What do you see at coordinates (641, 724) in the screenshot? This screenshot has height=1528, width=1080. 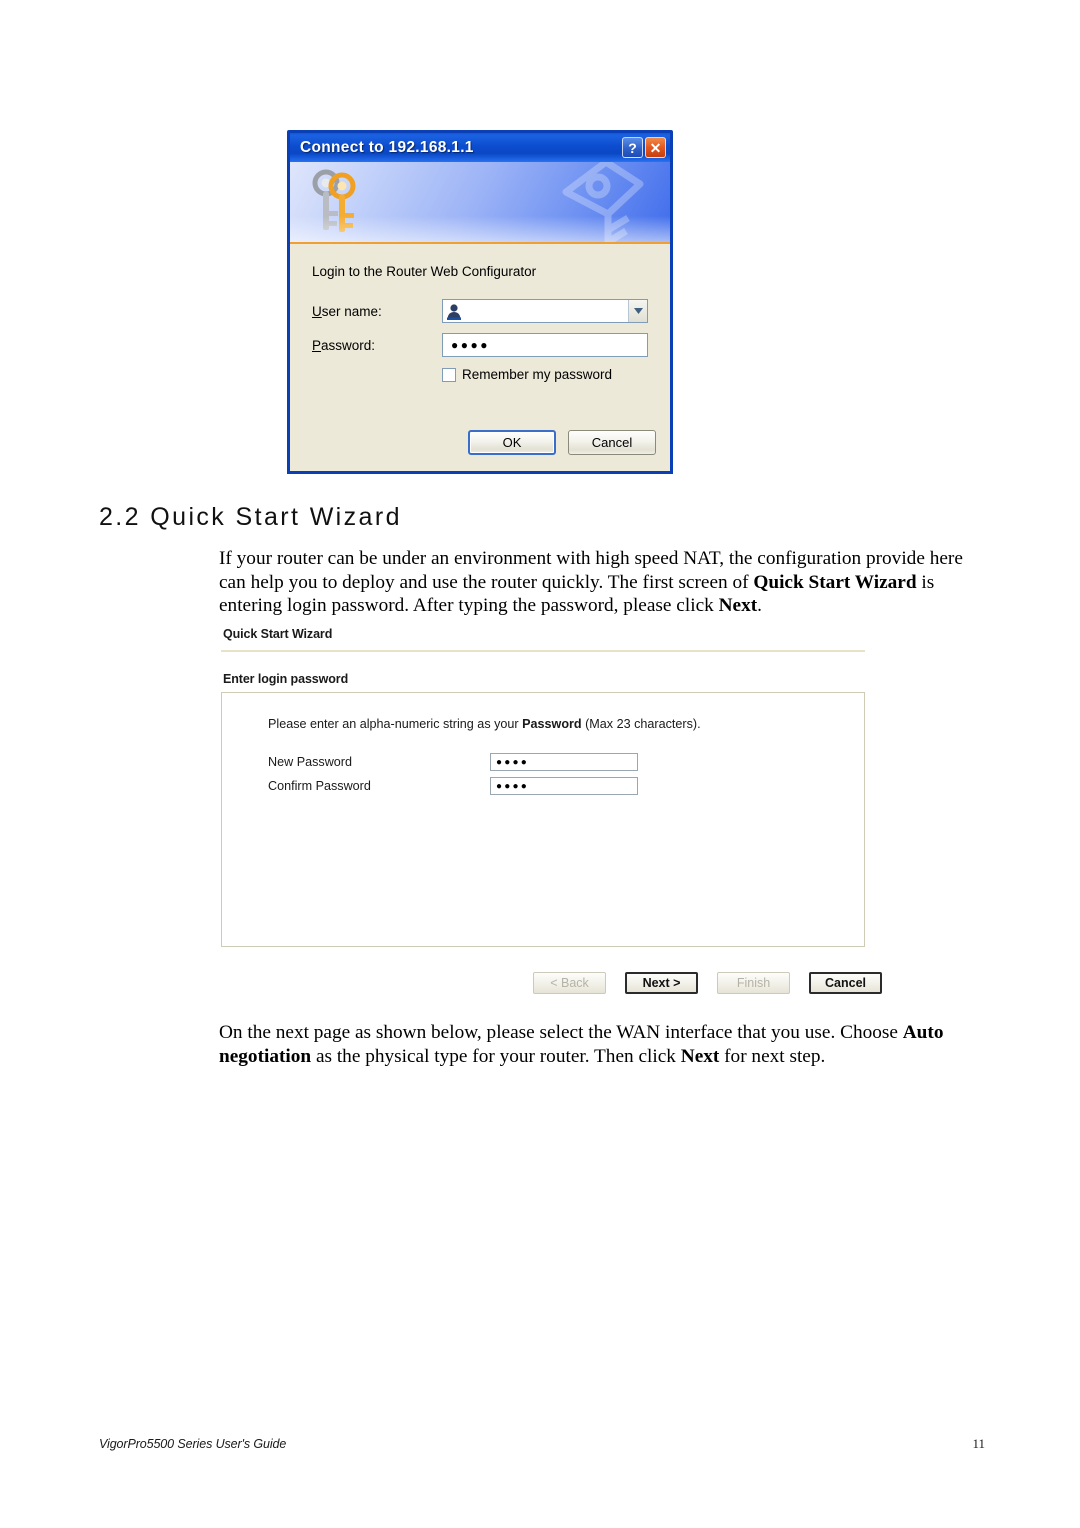 I see `hint-text-2: (Max 23 characters).` at bounding box center [641, 724].